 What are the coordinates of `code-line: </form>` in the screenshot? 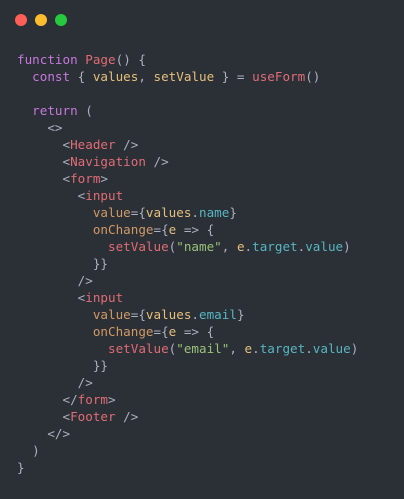 It's located at (187, 399).